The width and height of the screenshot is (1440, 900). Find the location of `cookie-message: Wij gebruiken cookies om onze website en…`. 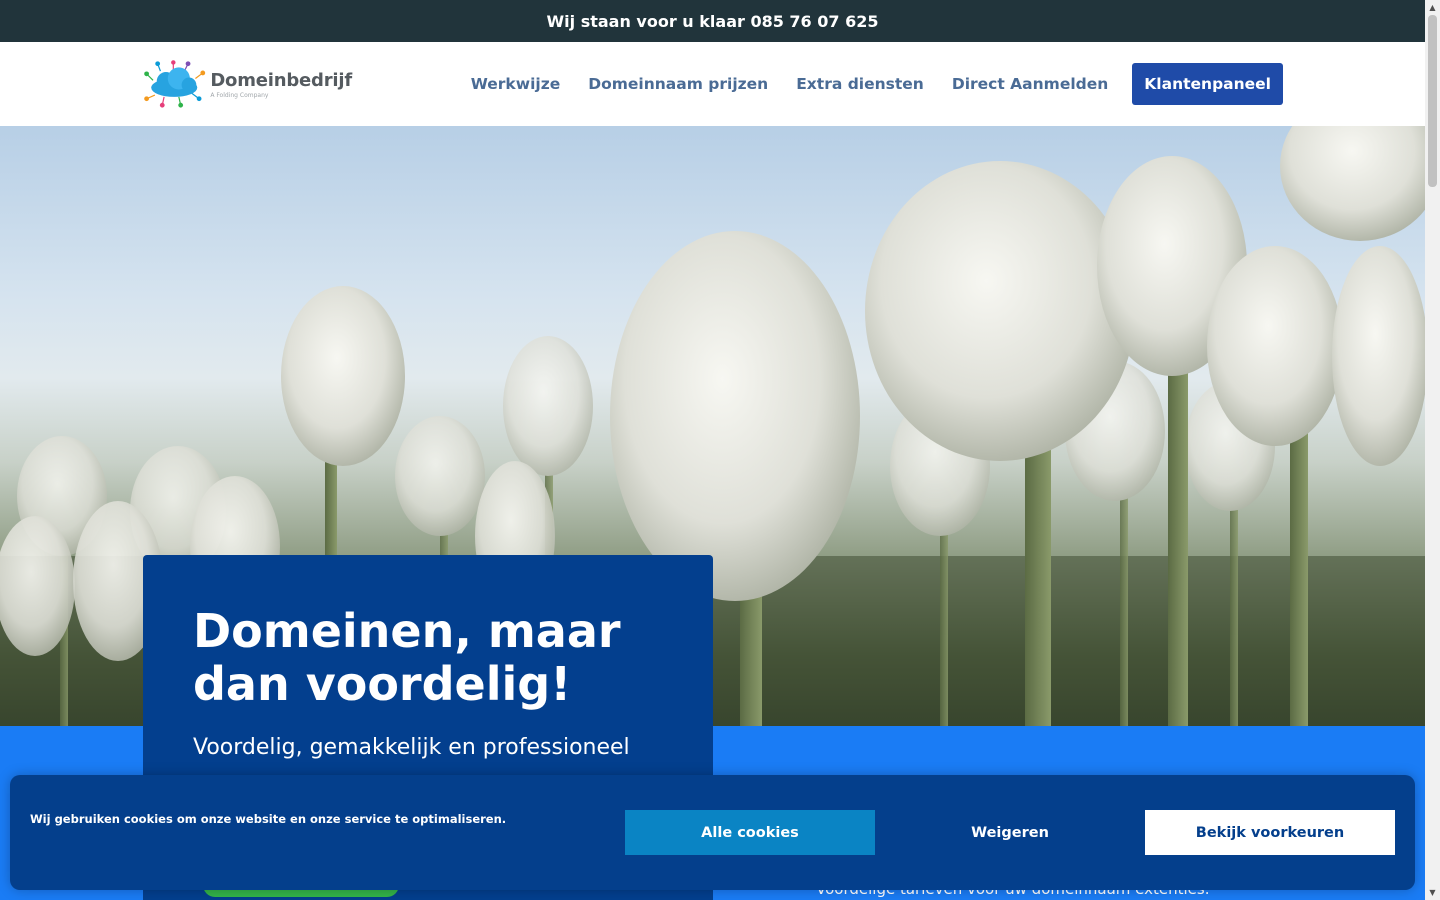

cookie-message: Wij gebruiken cookies om onze website en… is located at coordinates (268, 819).